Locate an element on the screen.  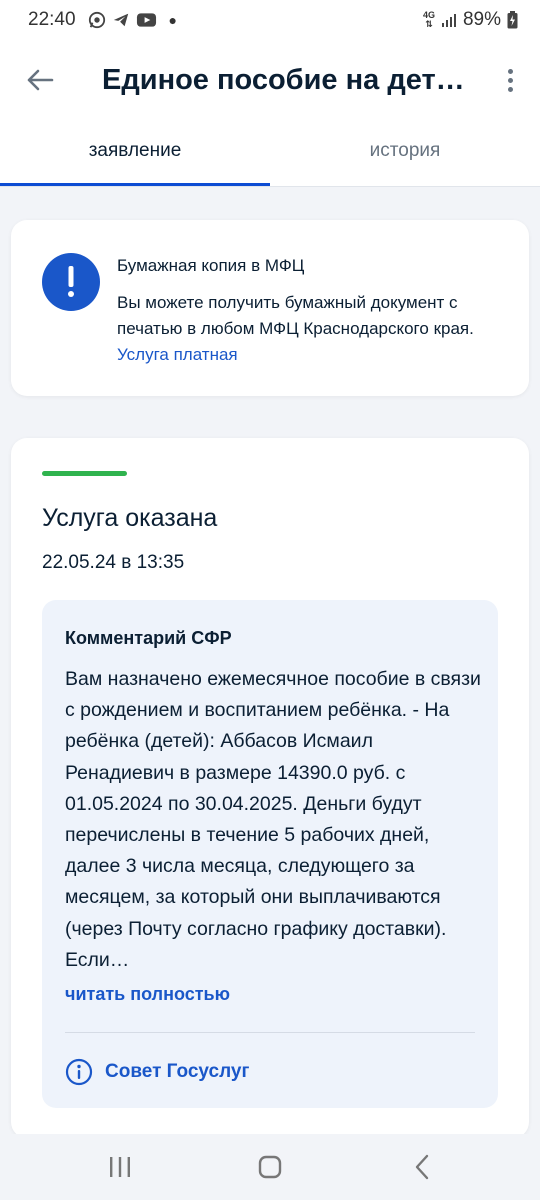
telegram-icon is located at coordinates (120, 20).